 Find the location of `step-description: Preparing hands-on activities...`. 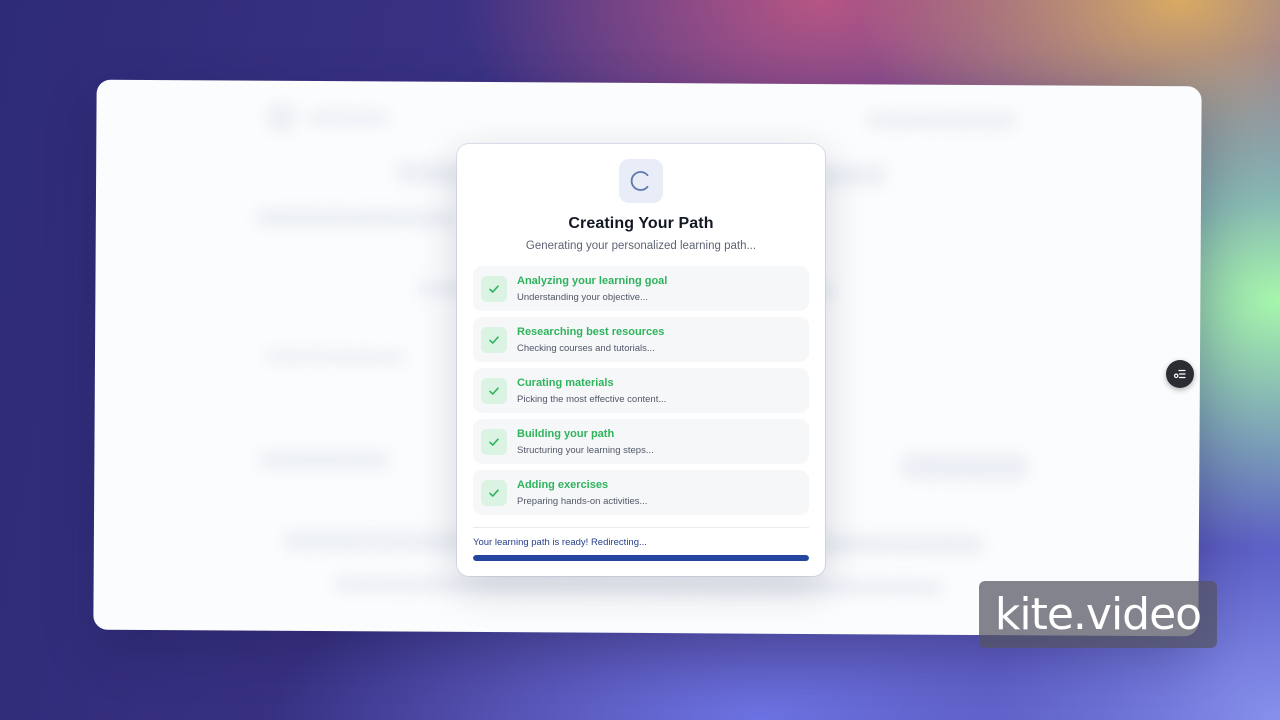

step-description: Preparing hands-on activities... is located at coordinates (582, 501).